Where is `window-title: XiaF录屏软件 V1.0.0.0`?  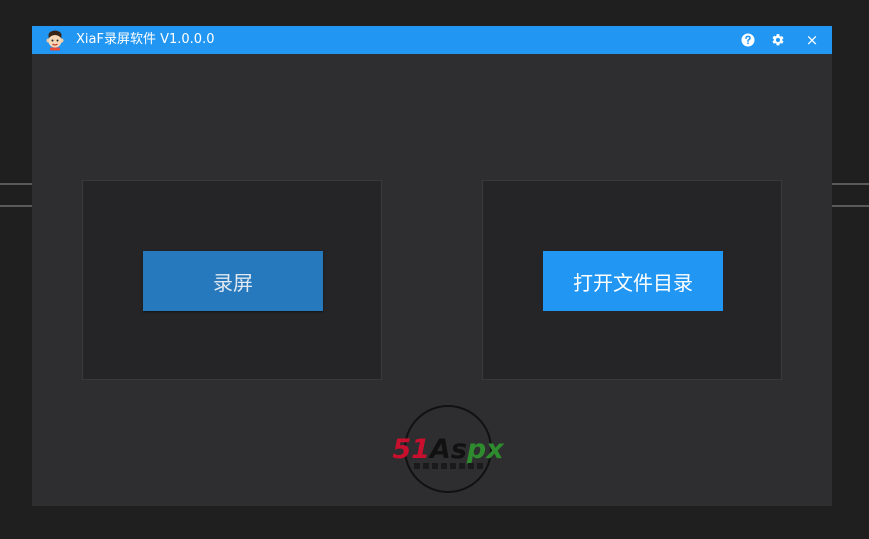
window-title: XiaF录屏软件 V1.0.0.0 is located at coordinates (145, 39).